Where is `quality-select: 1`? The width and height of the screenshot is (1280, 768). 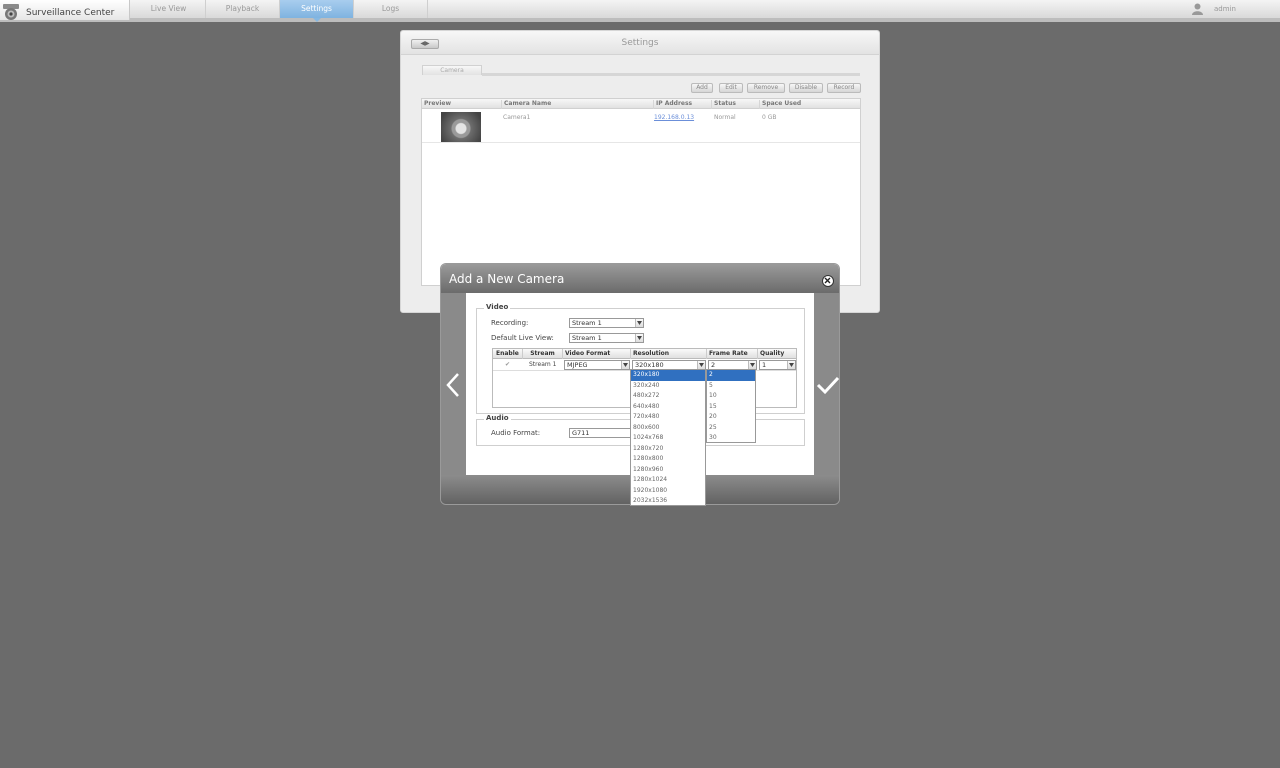 quality-select: 1 is located at coordinates (777, 365).